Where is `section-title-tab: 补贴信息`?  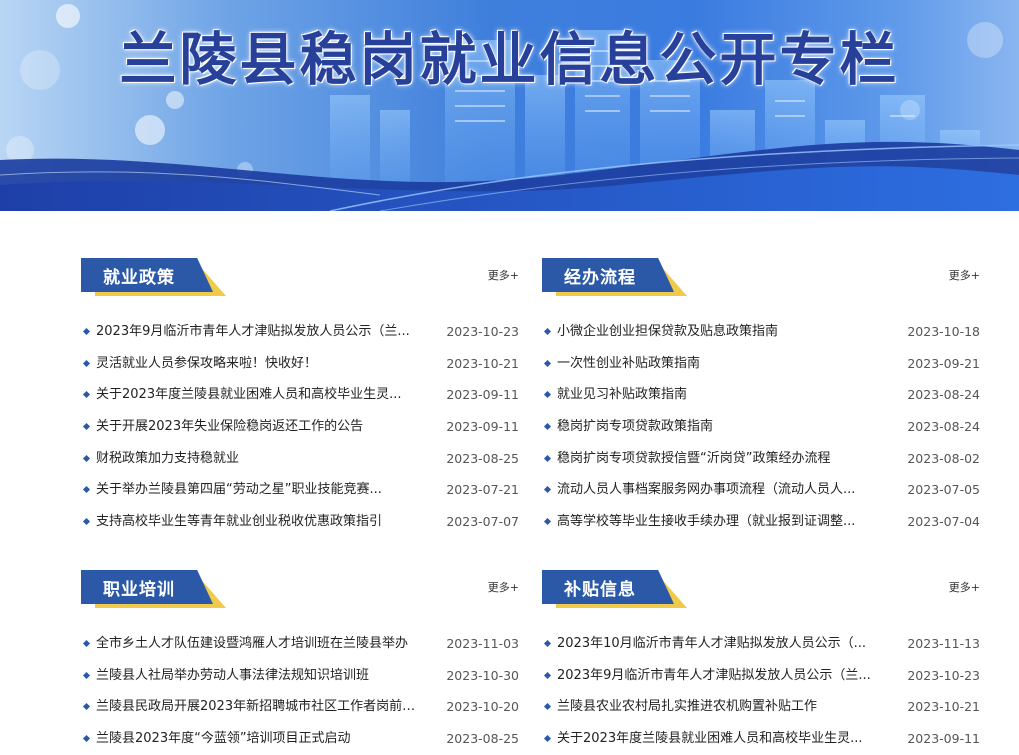
section-title-tab: 补贴信息 is located at coordinates (614, 588).